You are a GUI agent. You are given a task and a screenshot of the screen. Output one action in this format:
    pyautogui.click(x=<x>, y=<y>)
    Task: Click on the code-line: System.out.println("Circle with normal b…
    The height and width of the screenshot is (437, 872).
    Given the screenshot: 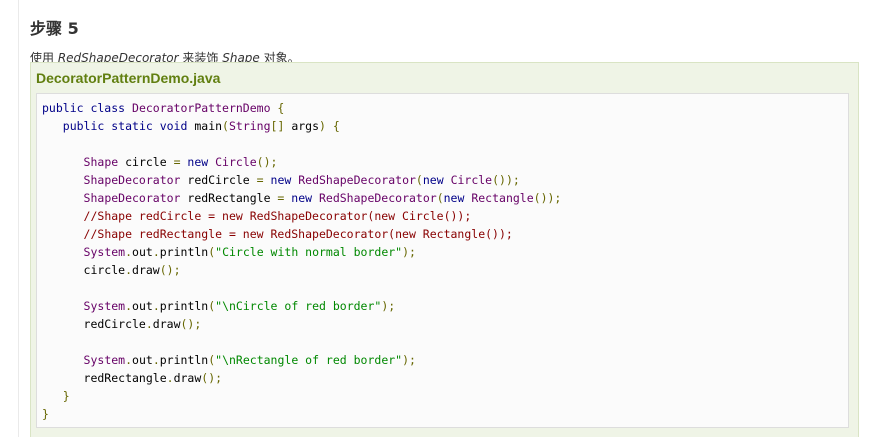 What is the action you would take?
    pyautogui.click(x=301, y=252)
    